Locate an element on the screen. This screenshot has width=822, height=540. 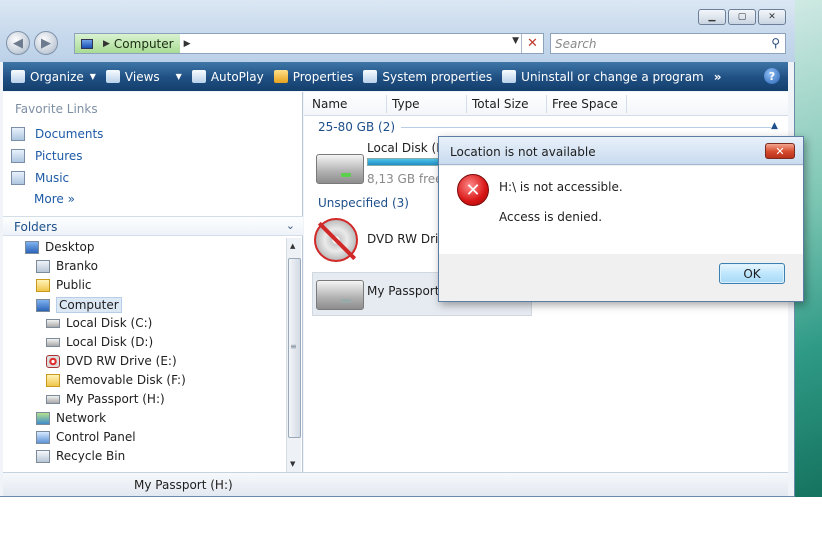
column-name: Name is located at coordinates (329, 104).